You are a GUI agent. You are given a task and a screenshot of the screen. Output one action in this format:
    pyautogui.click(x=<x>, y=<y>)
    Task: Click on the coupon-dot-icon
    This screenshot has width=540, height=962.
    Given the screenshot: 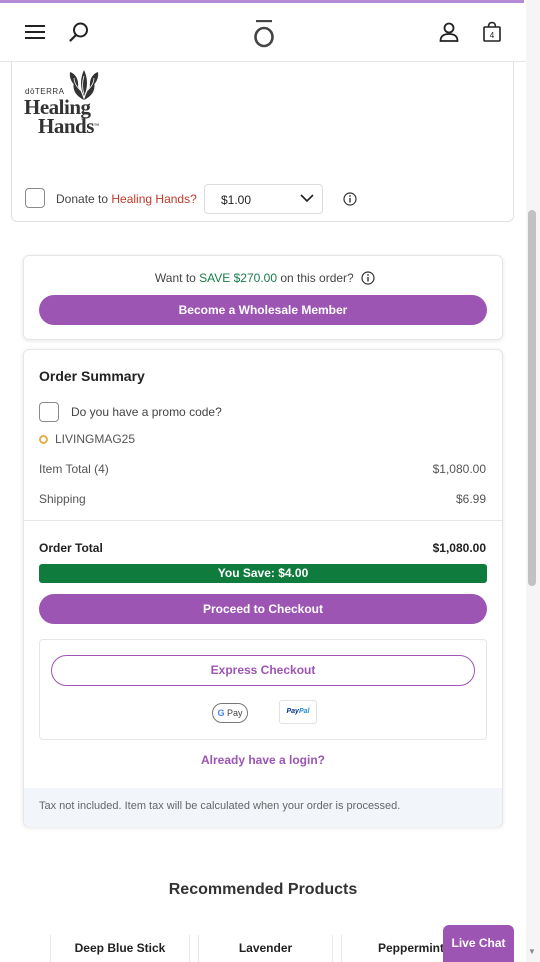 What is the action you would take?
    pyautogui.click(x=43, y=439)
    